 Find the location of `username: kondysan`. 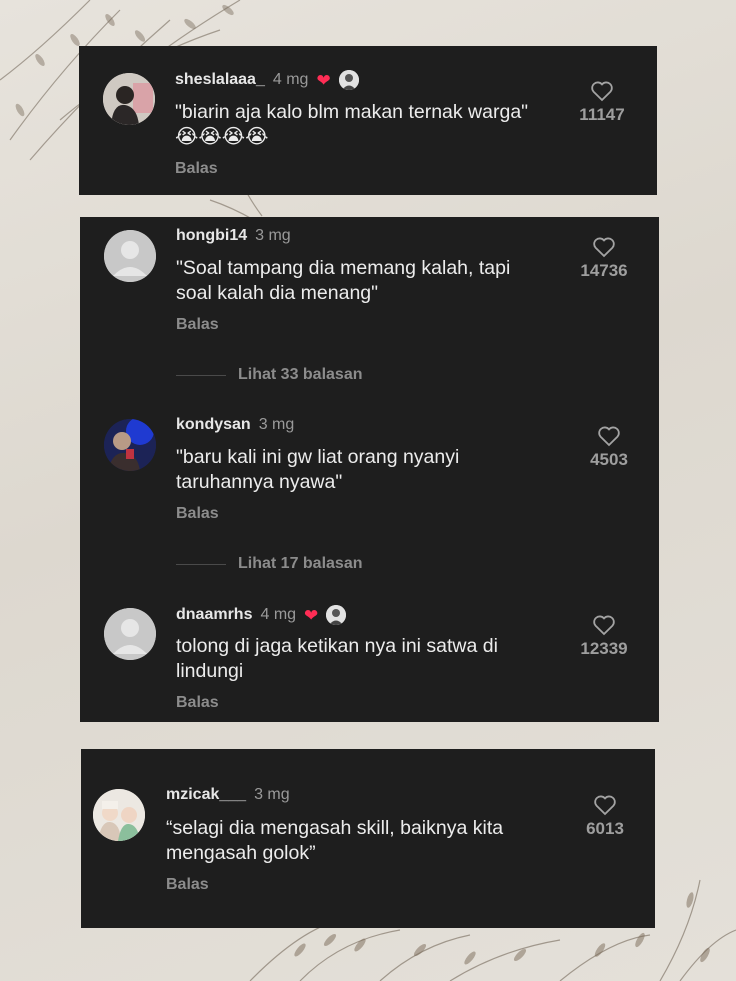

username: kondysan is located at coordinates (213, 425).